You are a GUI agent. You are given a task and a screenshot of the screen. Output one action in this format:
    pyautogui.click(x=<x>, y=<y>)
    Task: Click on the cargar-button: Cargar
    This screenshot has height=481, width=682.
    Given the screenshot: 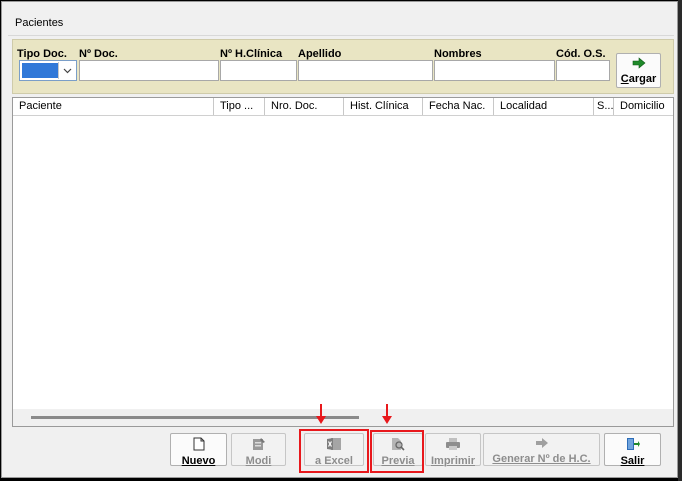 What is the action you would take?
    pyautogui.click(x=638, y=70)
    